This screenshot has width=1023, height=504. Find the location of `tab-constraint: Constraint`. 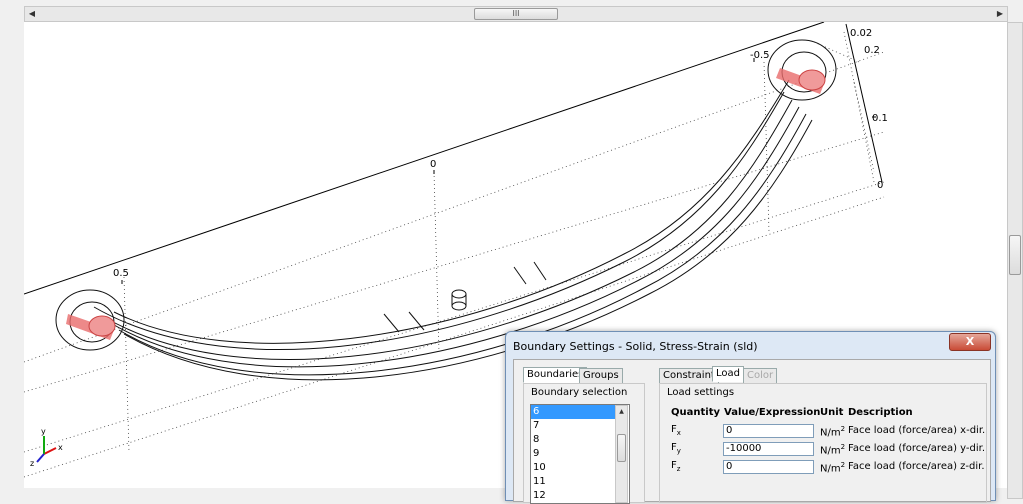

tab-constraint: Constraint is located at coordinates (689, 376).